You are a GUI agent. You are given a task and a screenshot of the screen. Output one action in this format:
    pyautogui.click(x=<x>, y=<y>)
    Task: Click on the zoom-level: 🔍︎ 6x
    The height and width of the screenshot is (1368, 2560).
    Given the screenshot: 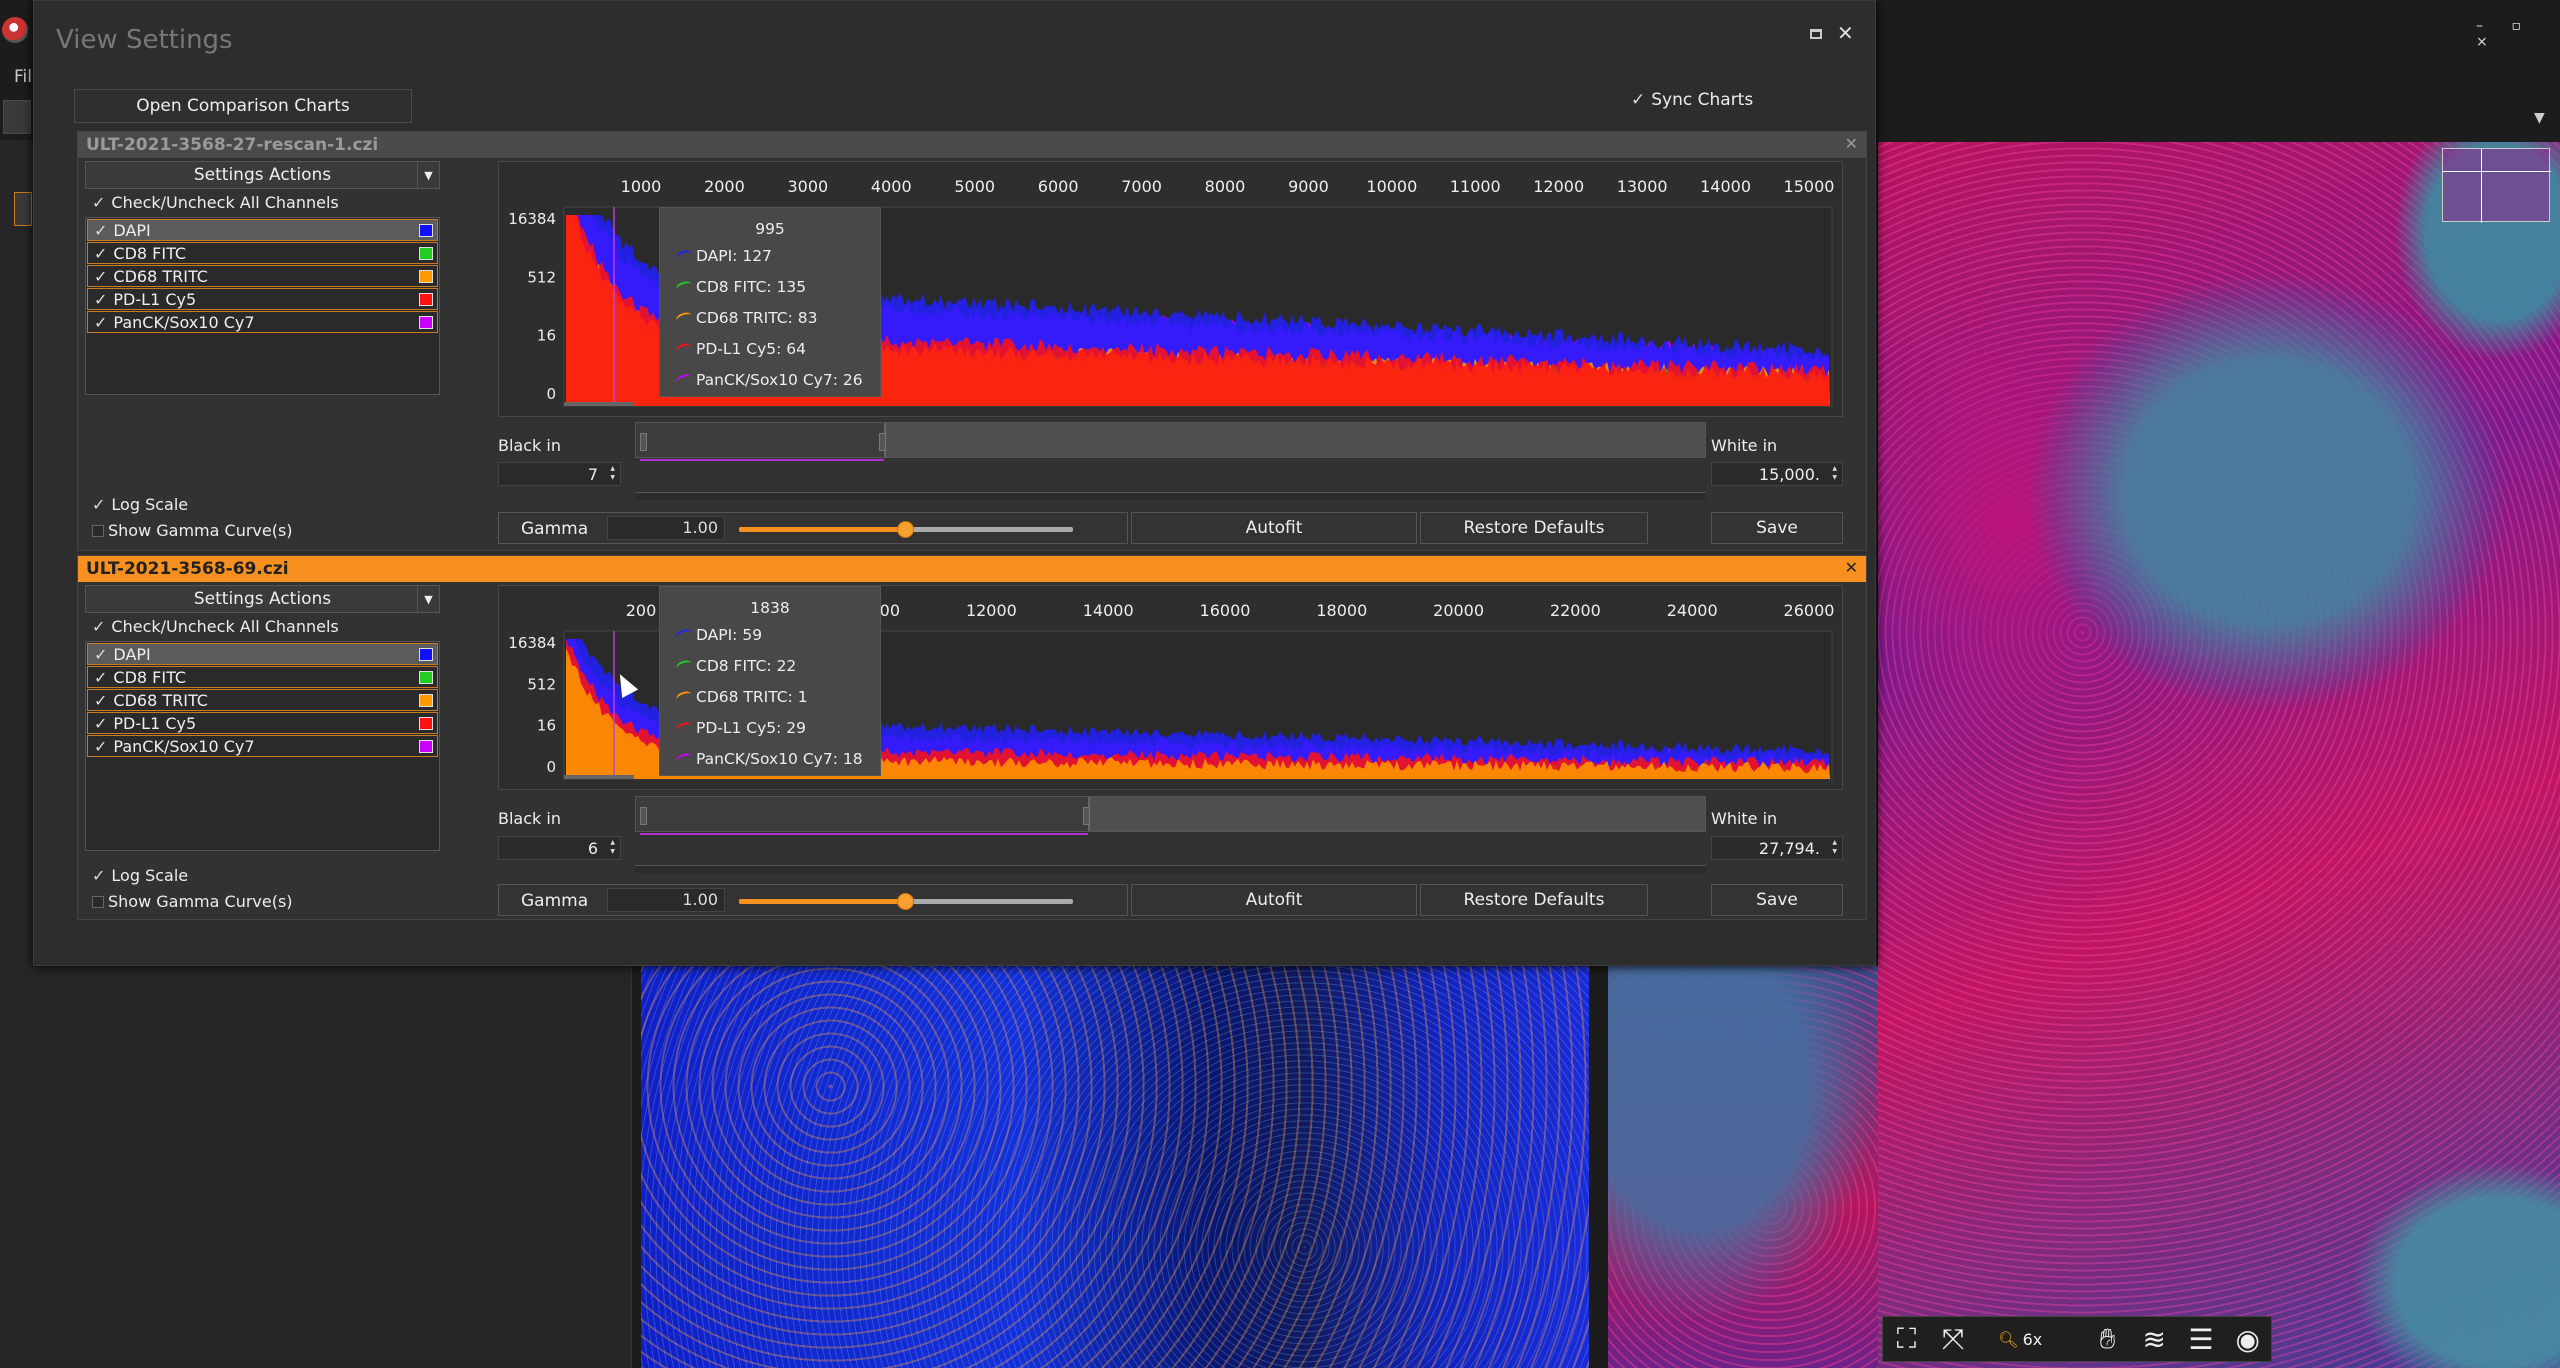 What is the action you would take?
    pyautogui.click(x=2020, y=1339)
    